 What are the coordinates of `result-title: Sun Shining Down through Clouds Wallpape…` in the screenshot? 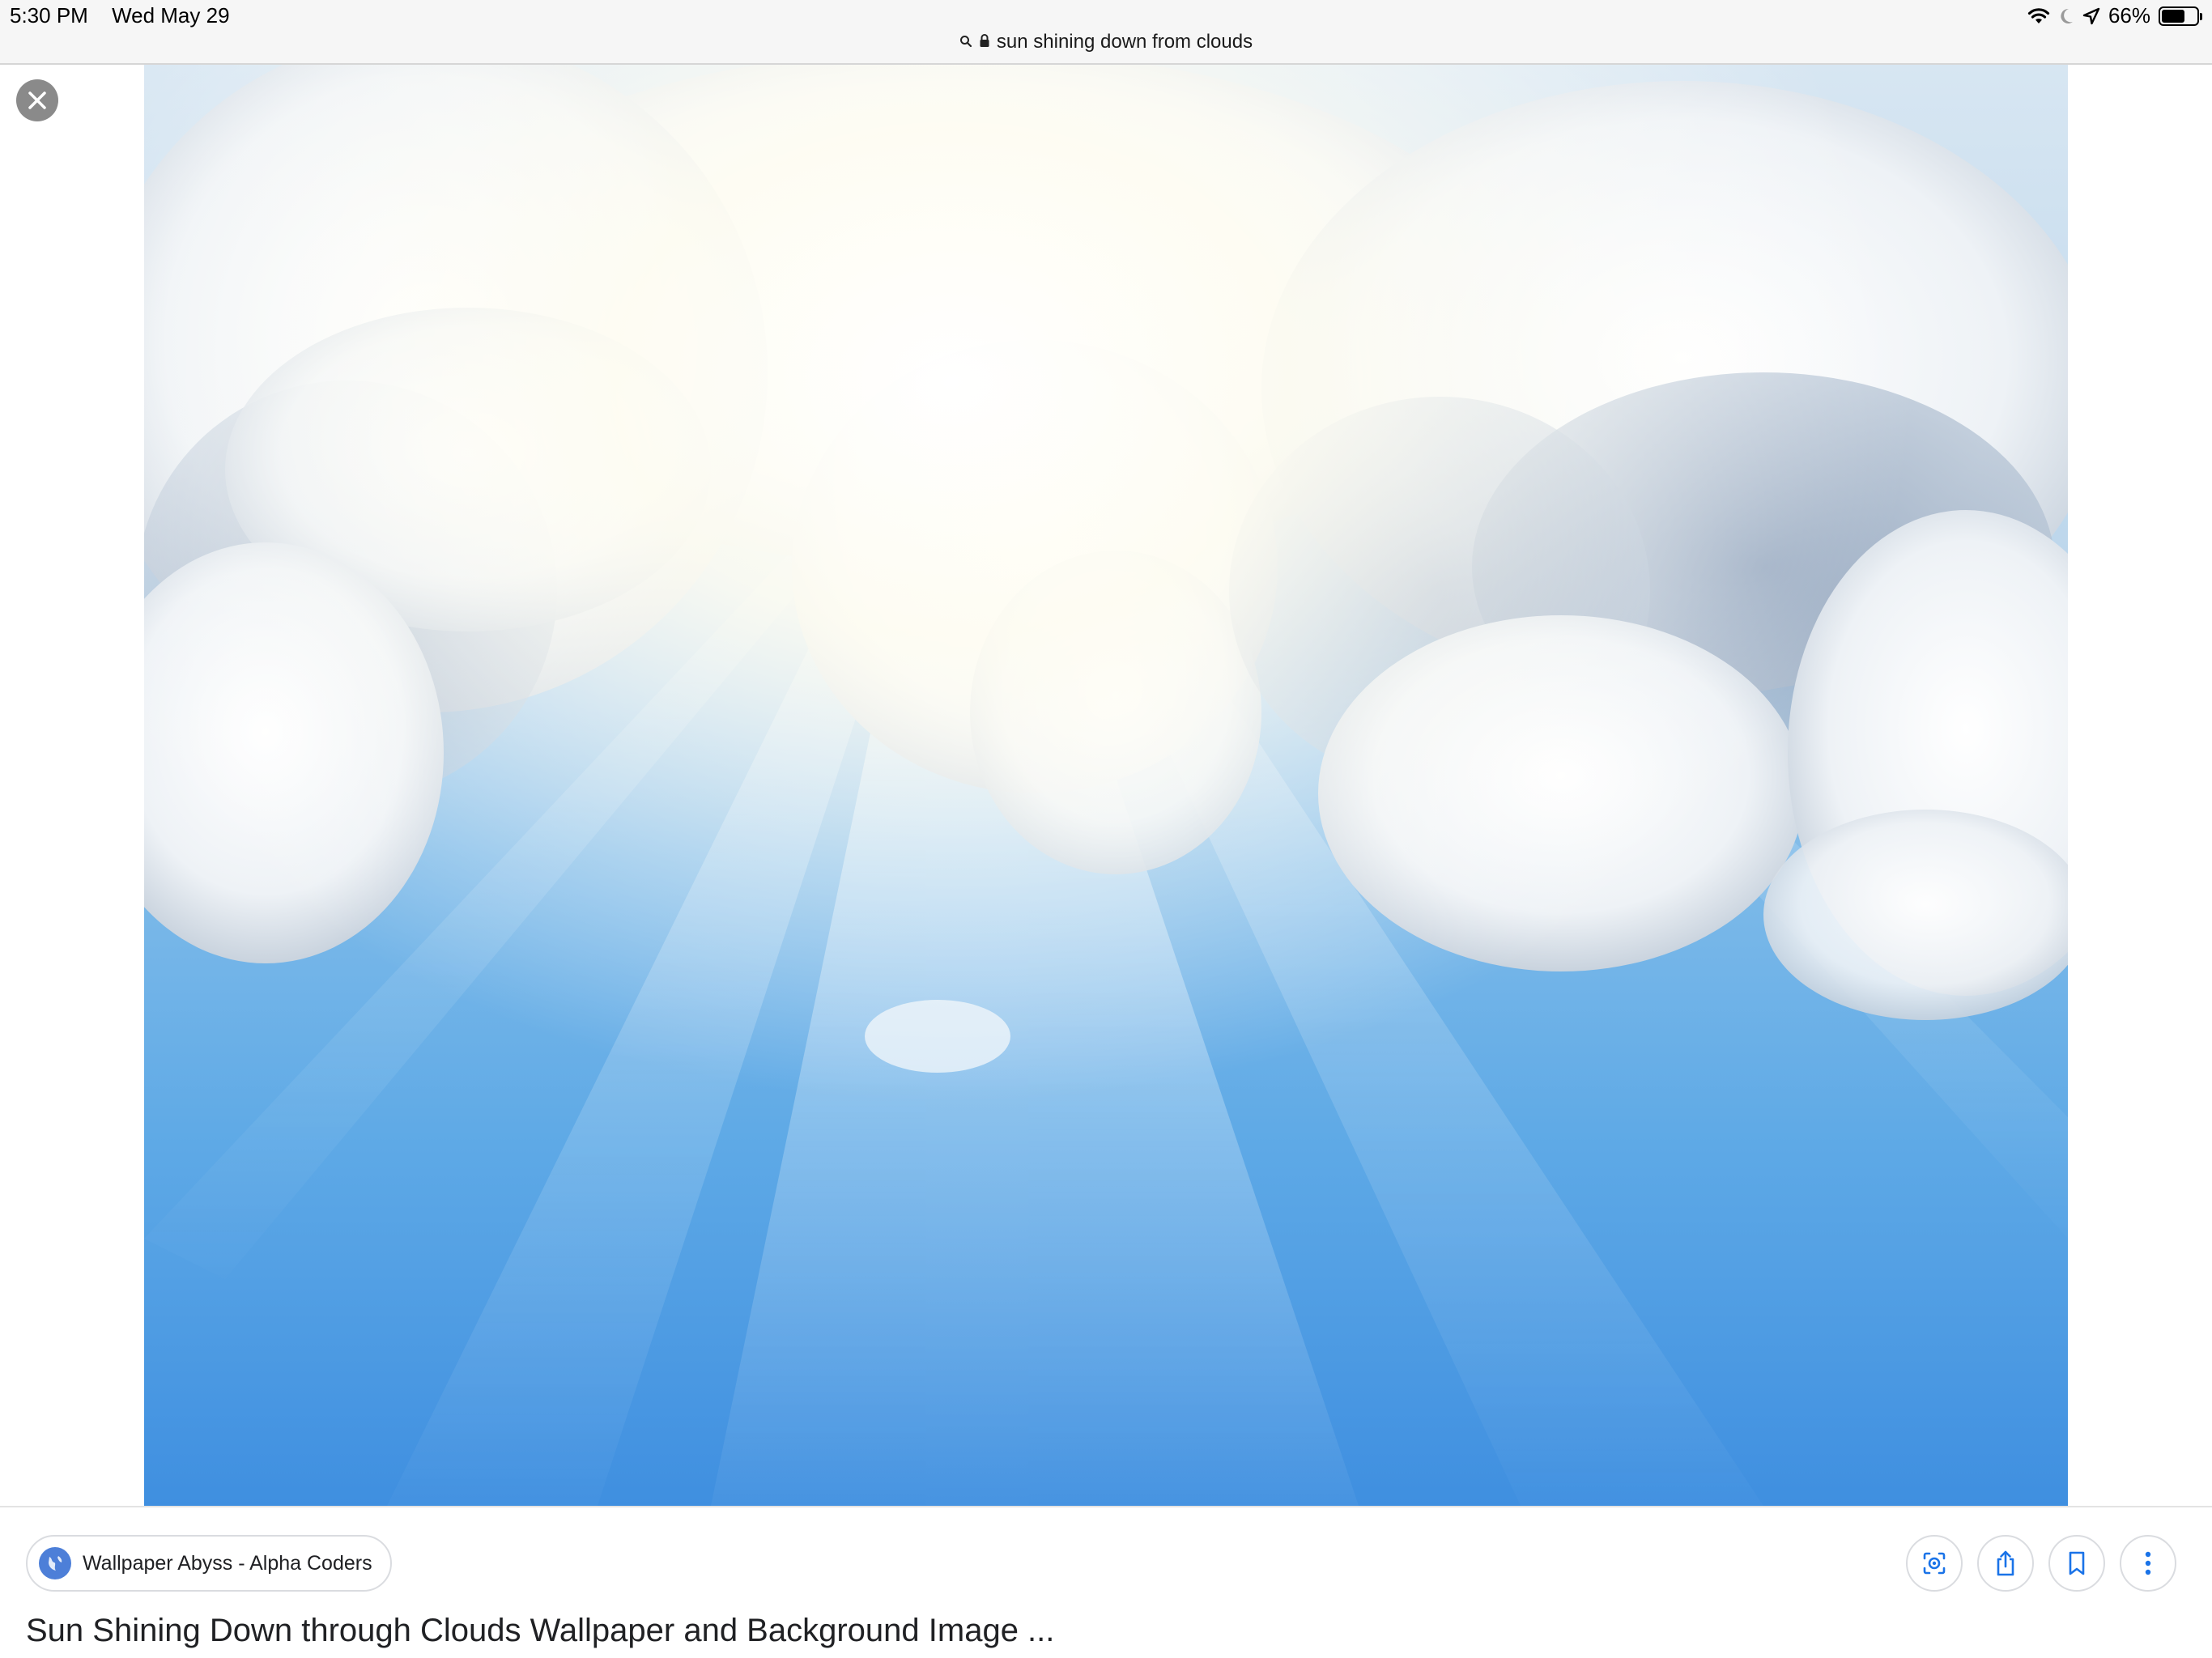 It's located at (540, 1631).